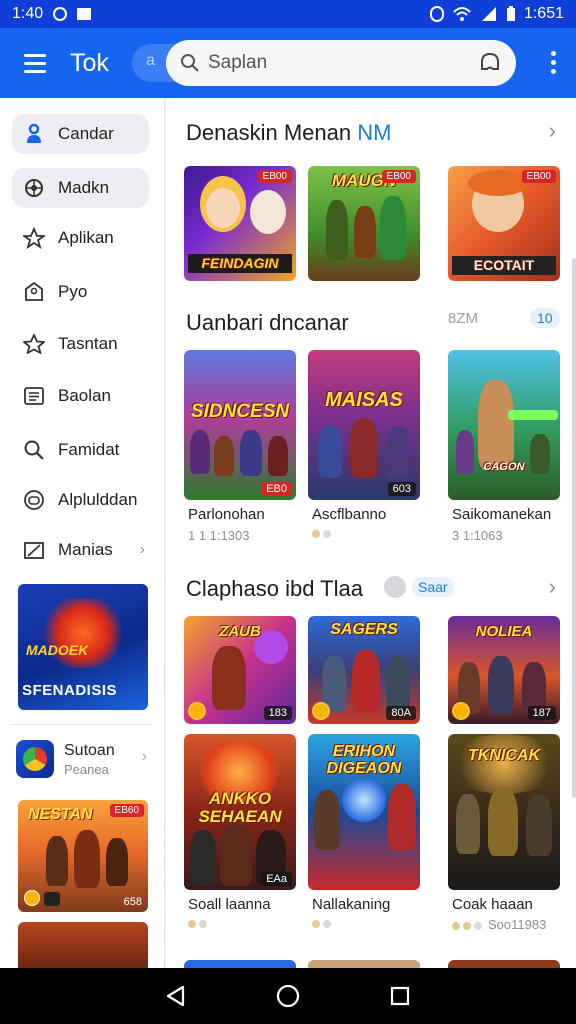  What do you see at coordinates (28, 13) in the screenshot?
I see `status-time: 1:40` at bounding box center [28, 13].